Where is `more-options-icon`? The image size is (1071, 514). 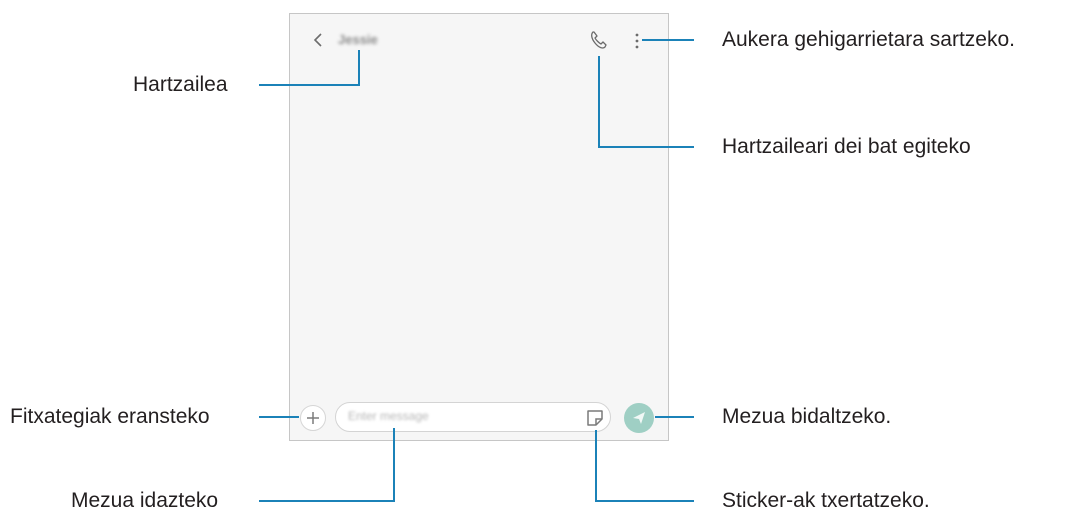 more-options-icon is located at coordinates (637, 41).